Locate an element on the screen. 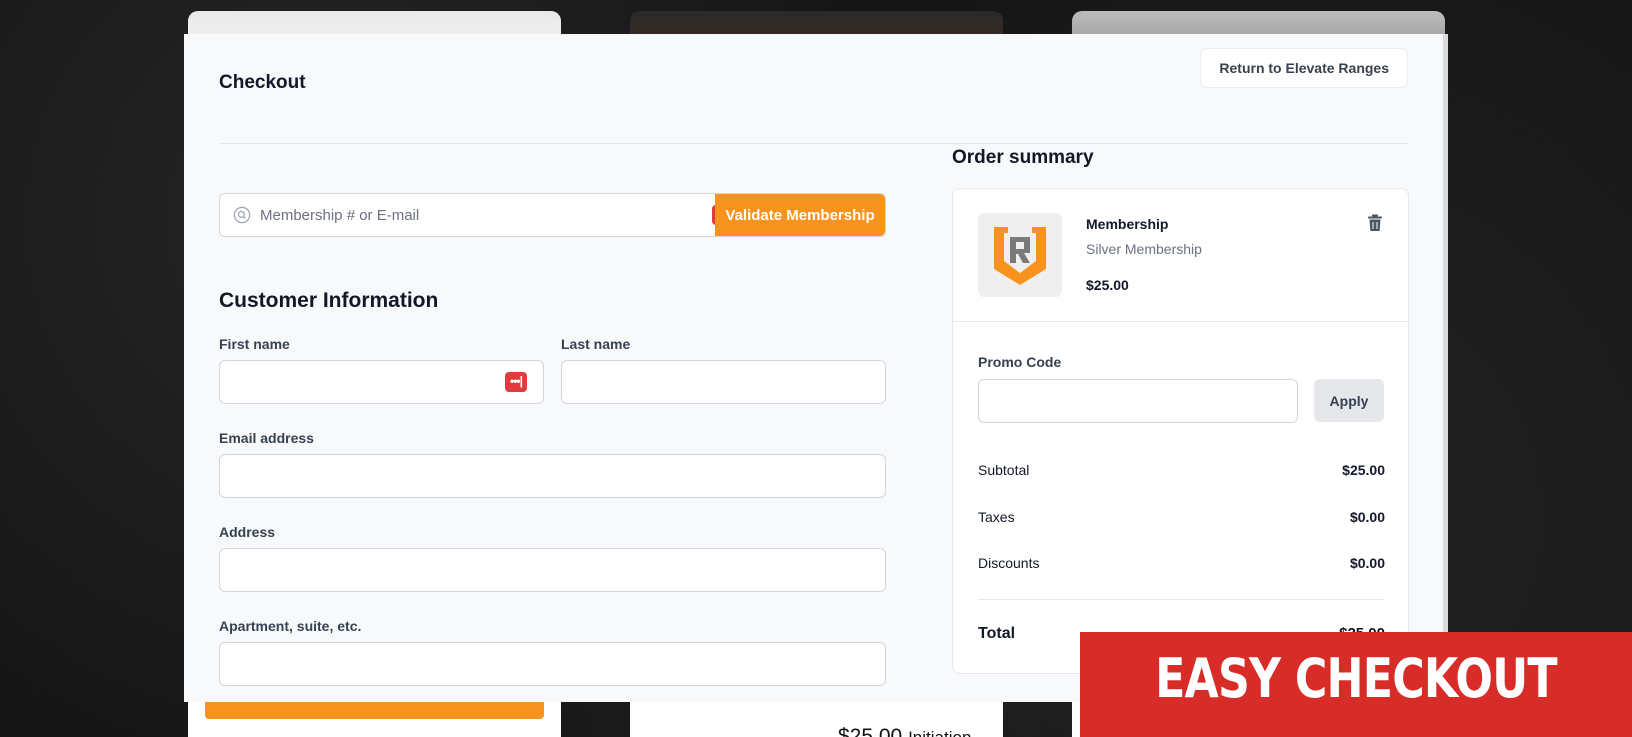  subtotal-row: Subtotal $25.00 is located at coordinates (1181, 470).